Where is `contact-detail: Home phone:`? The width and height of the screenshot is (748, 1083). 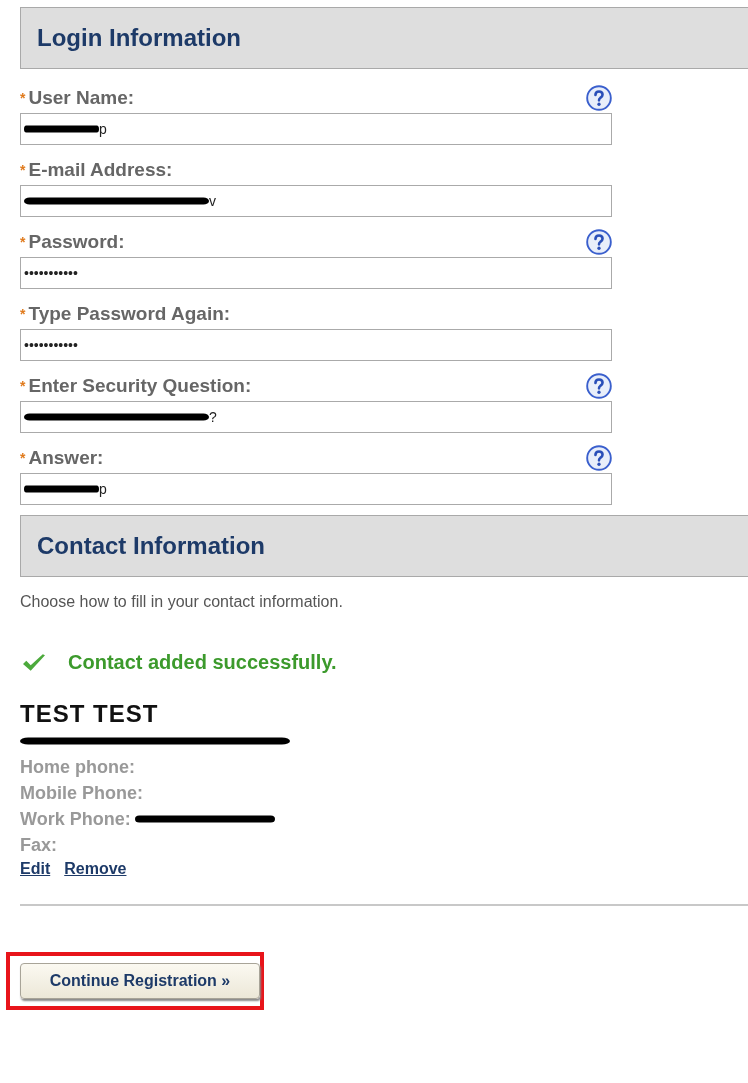
contact-detail: Home phone: is located at coordinates (77, 767).